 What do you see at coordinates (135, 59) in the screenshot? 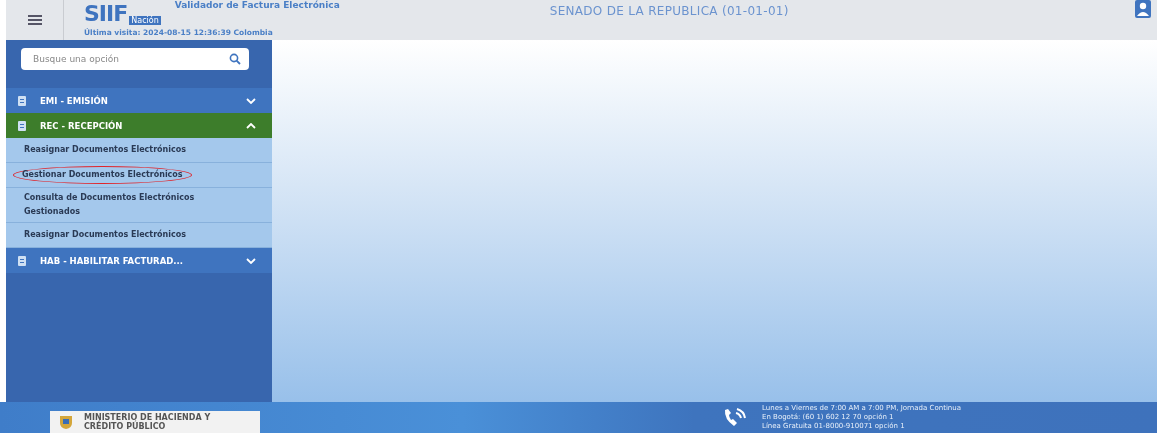
I see `search-field: Busque una opción` at bounding box center [135, 59].